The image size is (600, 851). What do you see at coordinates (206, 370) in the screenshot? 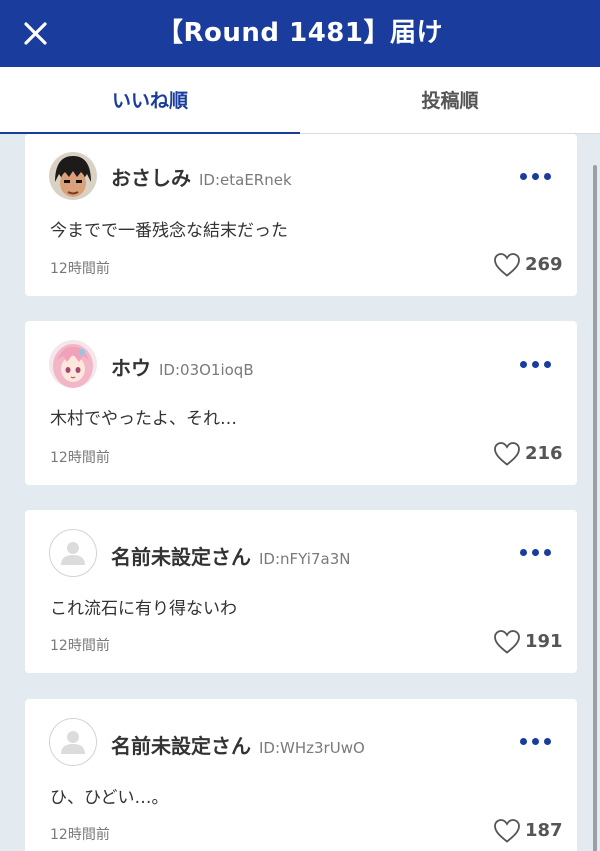
I see `user-id: ID:03O1ioqB` at bounding box center [206, 370].